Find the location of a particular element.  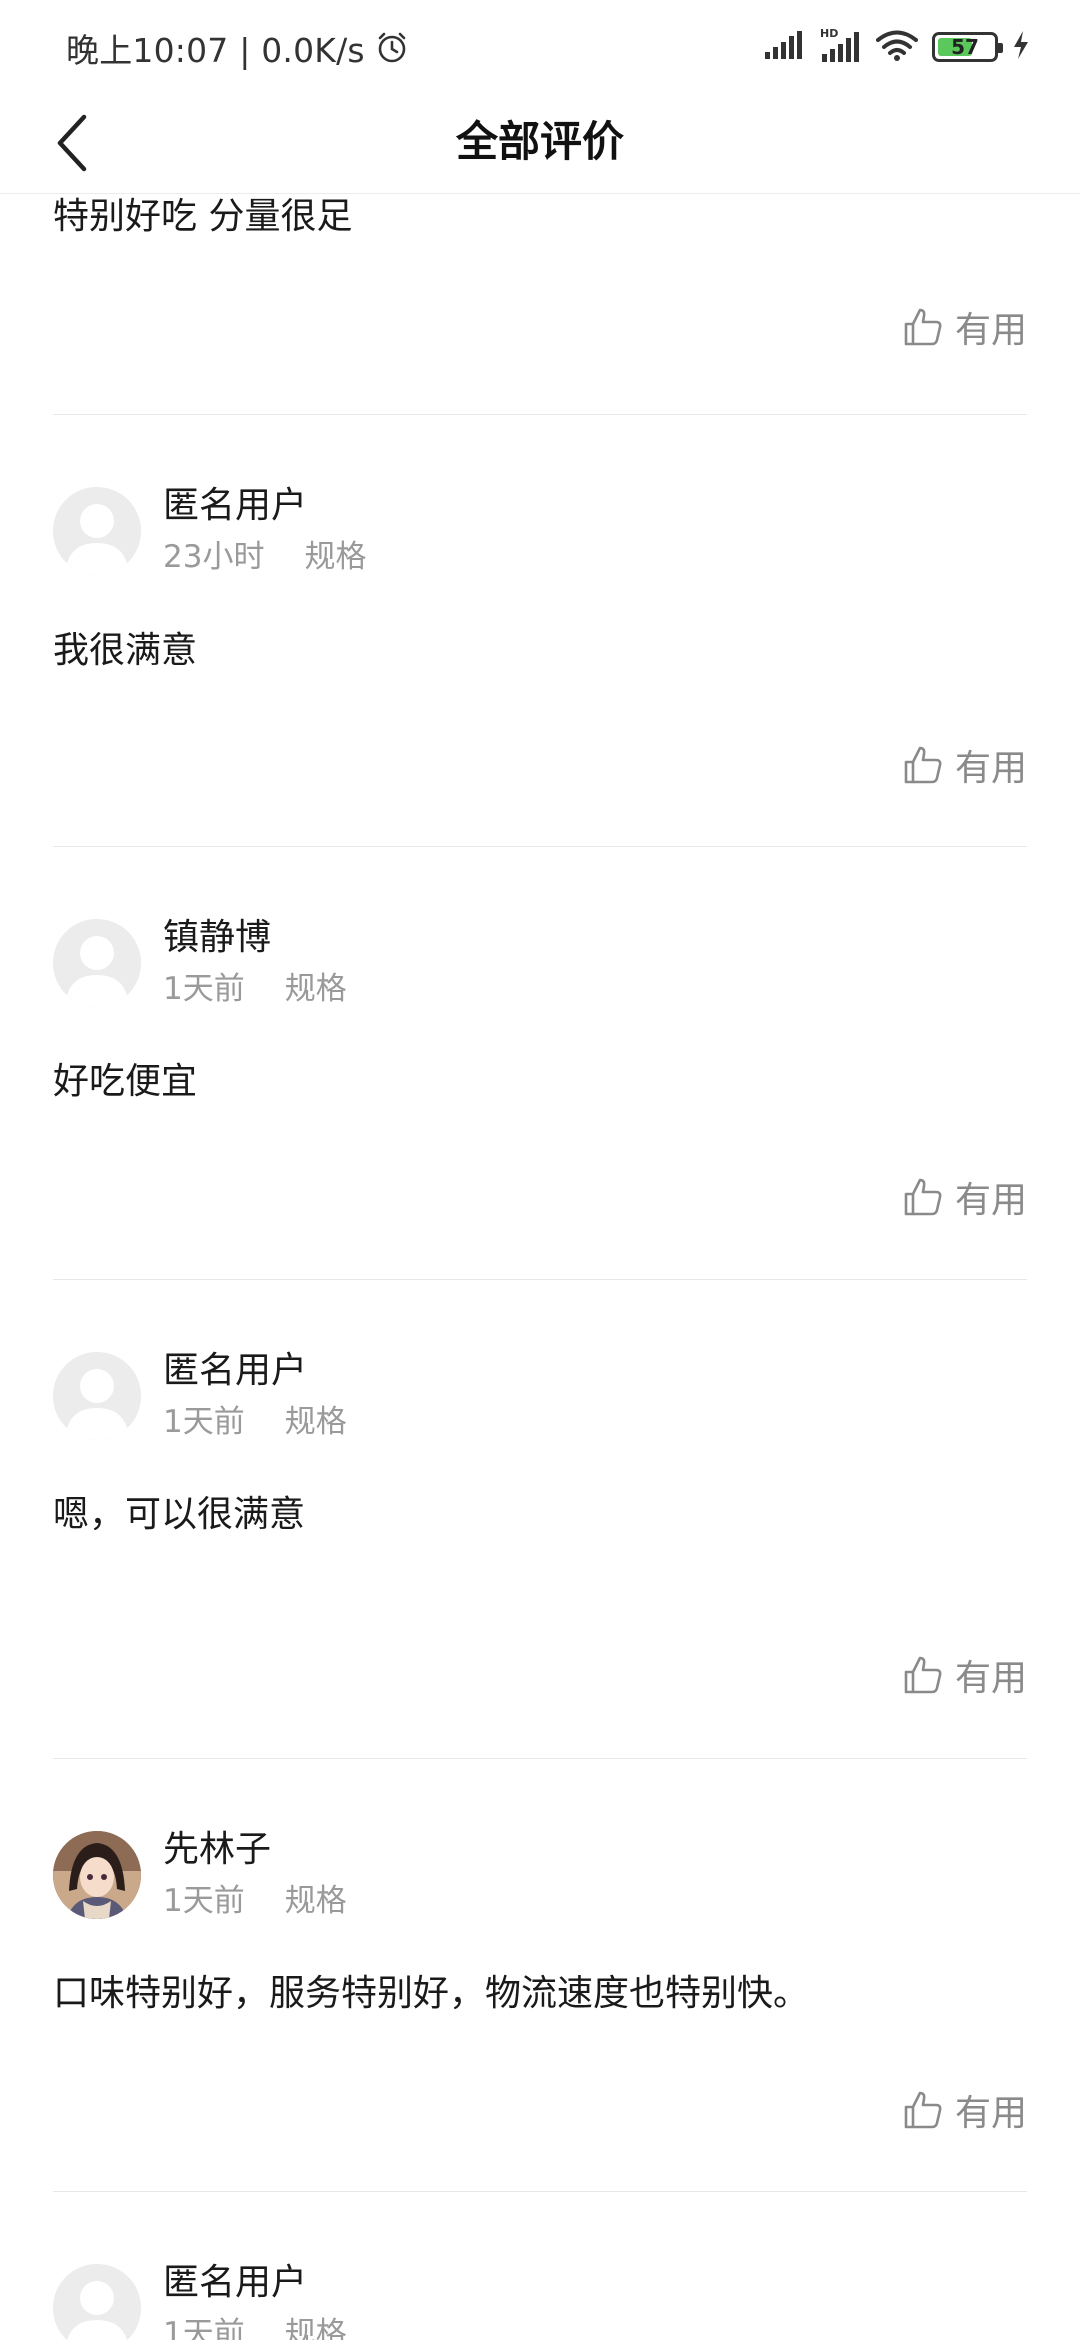

status-time-speed: 晚上10:07 | 0.0K/s is located at coordinates (215, 50).